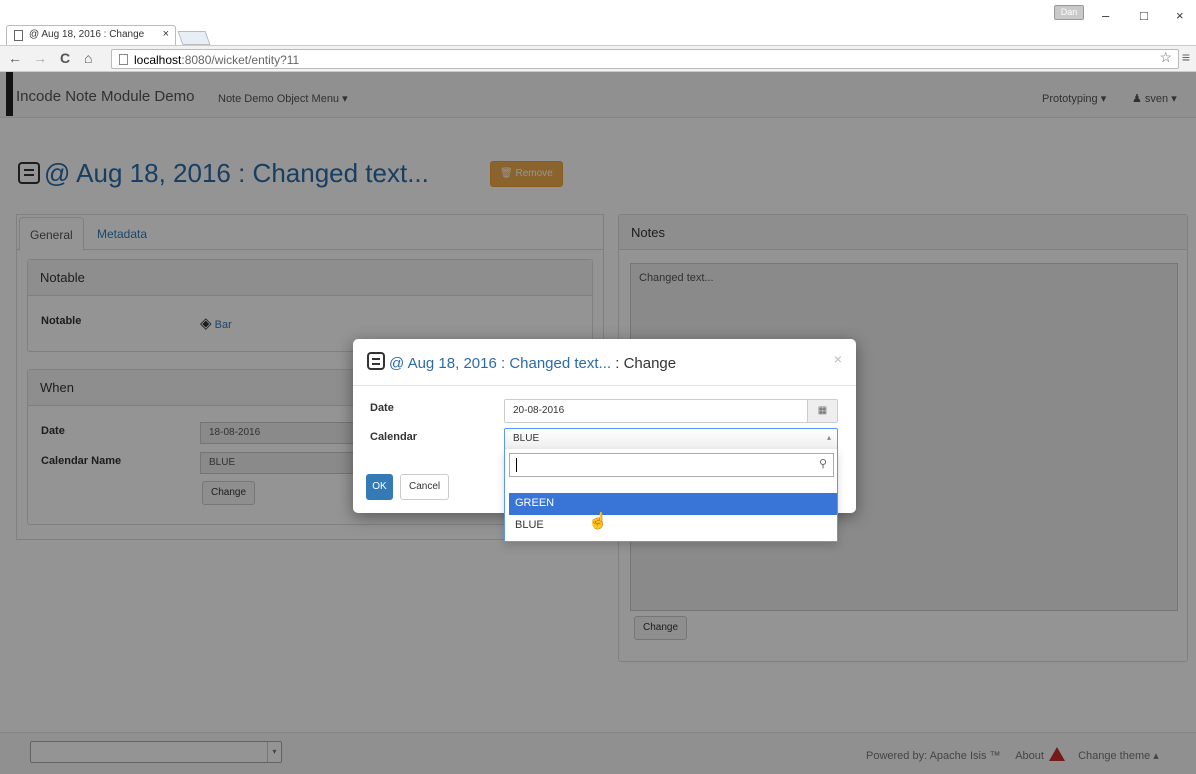  I want to click on search-icon: ⚲, so click(822, 464).